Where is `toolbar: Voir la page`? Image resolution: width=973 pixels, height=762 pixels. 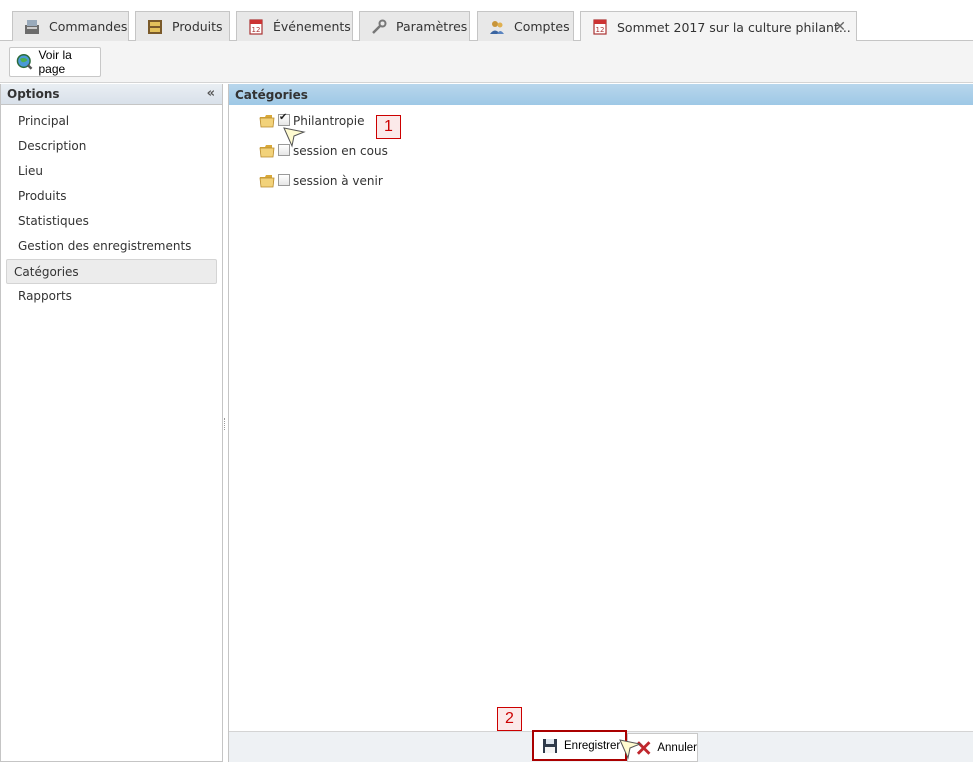 toolbar: Voir la page is located at coordinates (486, 62).